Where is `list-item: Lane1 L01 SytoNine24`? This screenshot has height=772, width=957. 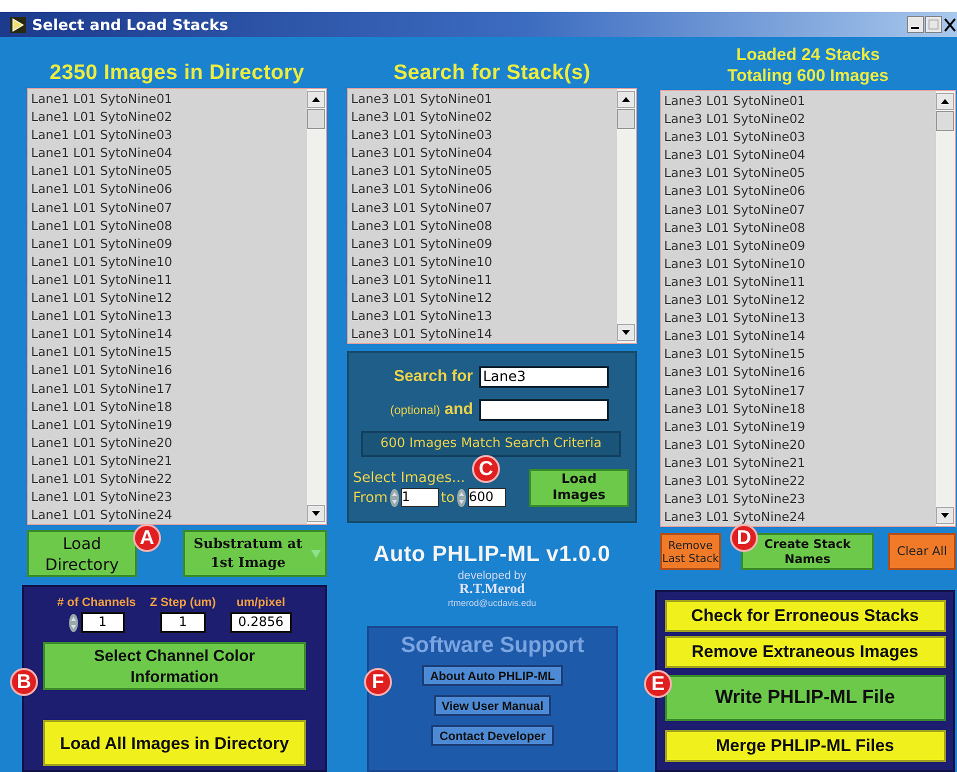
list-item: Lane1 L01 SytoNine24 is located at coordinates (169, 515).